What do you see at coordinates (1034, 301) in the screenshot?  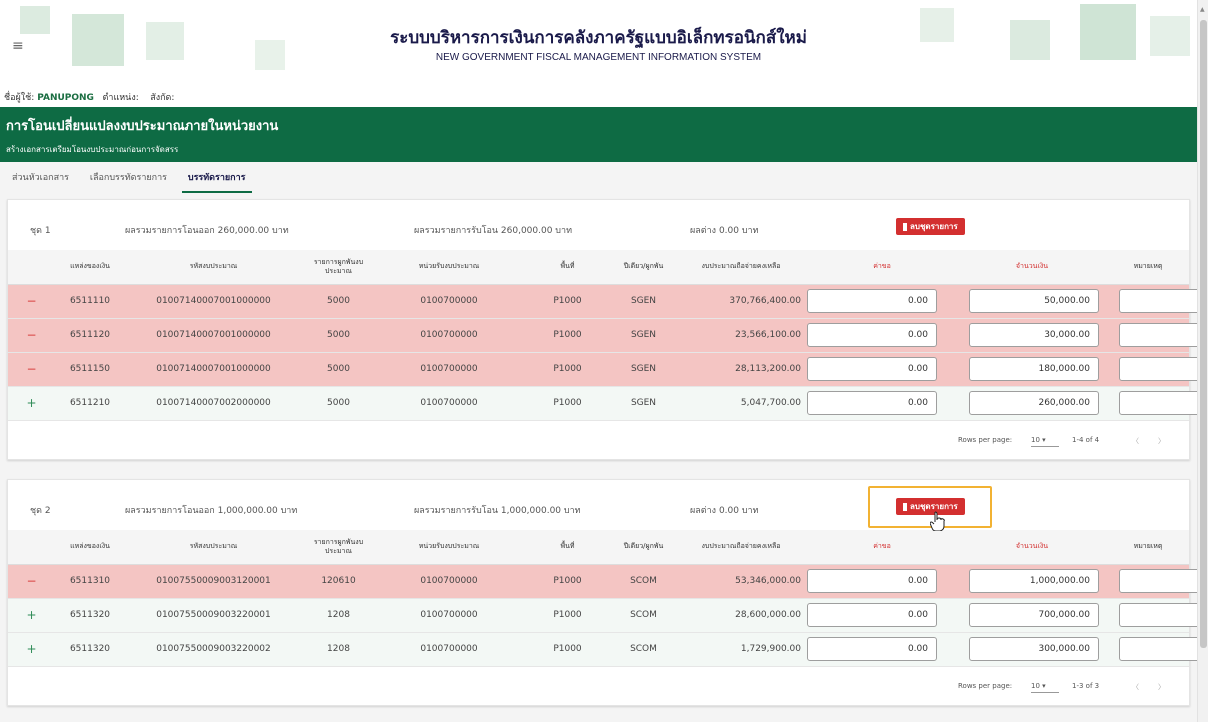 I see `amount-input: 50,000.00` at bounding box center [1034, 301].